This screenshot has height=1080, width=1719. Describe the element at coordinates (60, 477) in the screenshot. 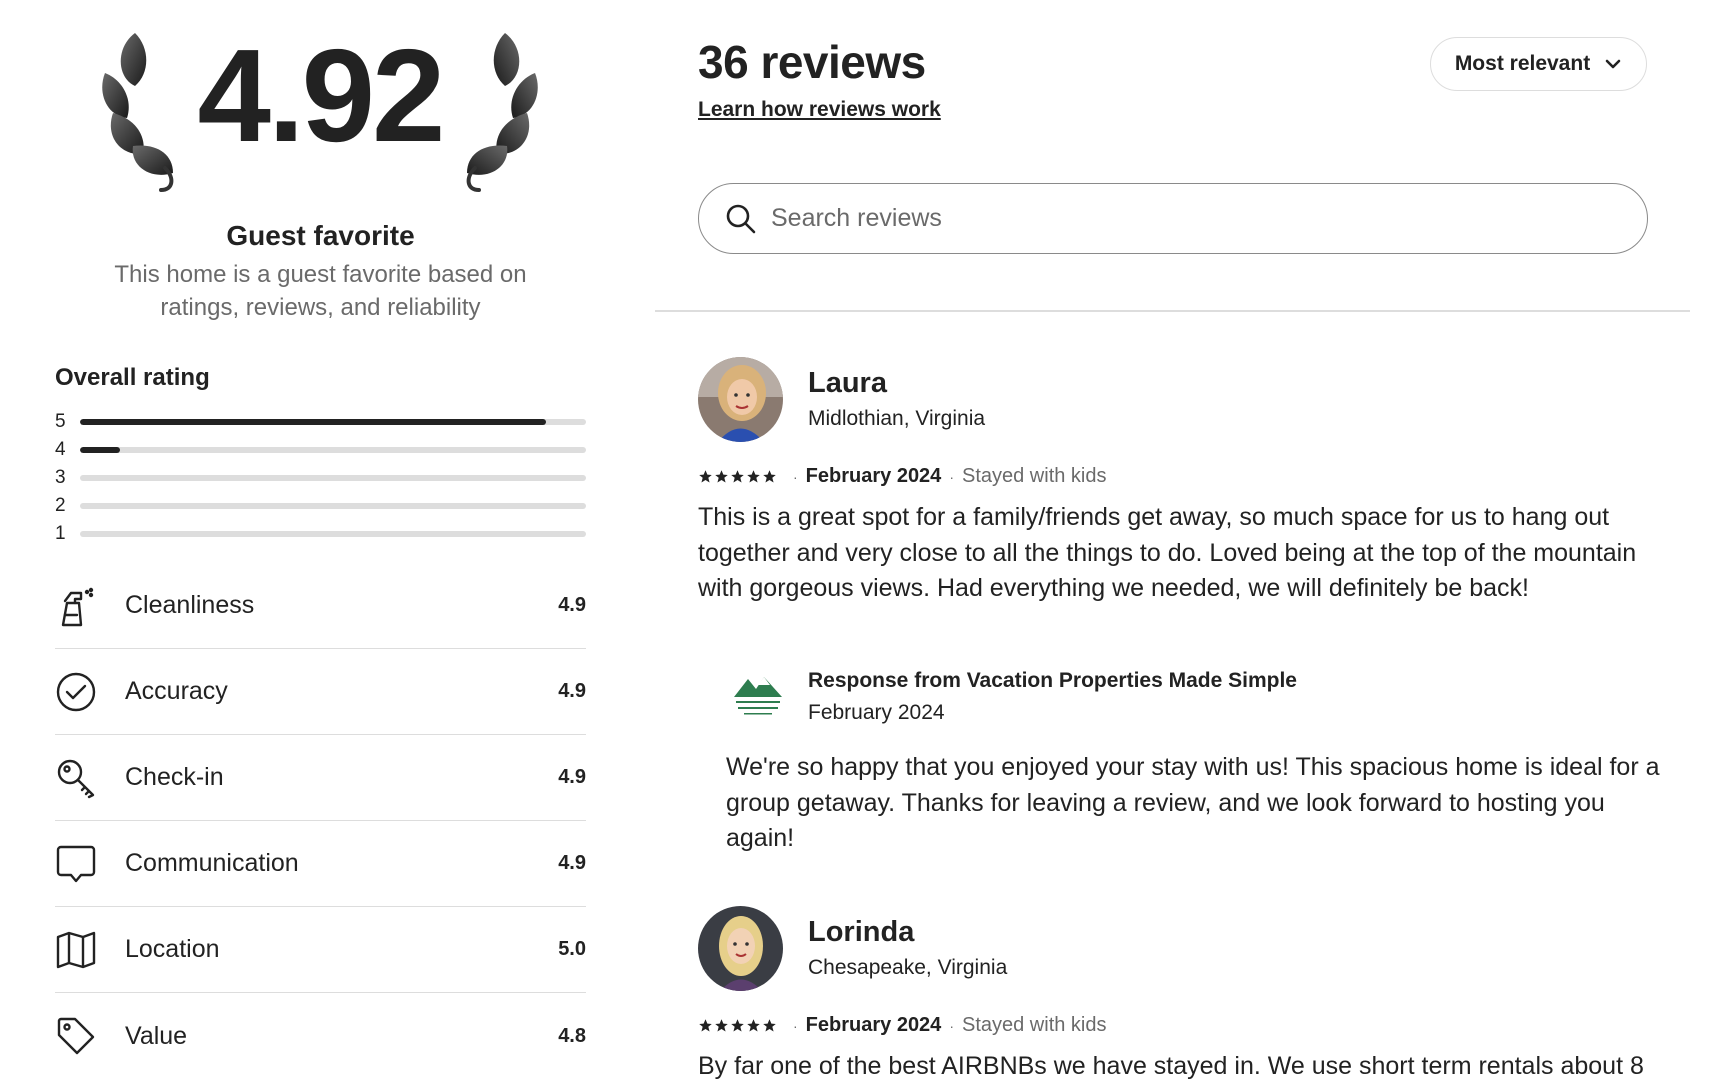

I see `rating-bar-stars: 3` at that location.